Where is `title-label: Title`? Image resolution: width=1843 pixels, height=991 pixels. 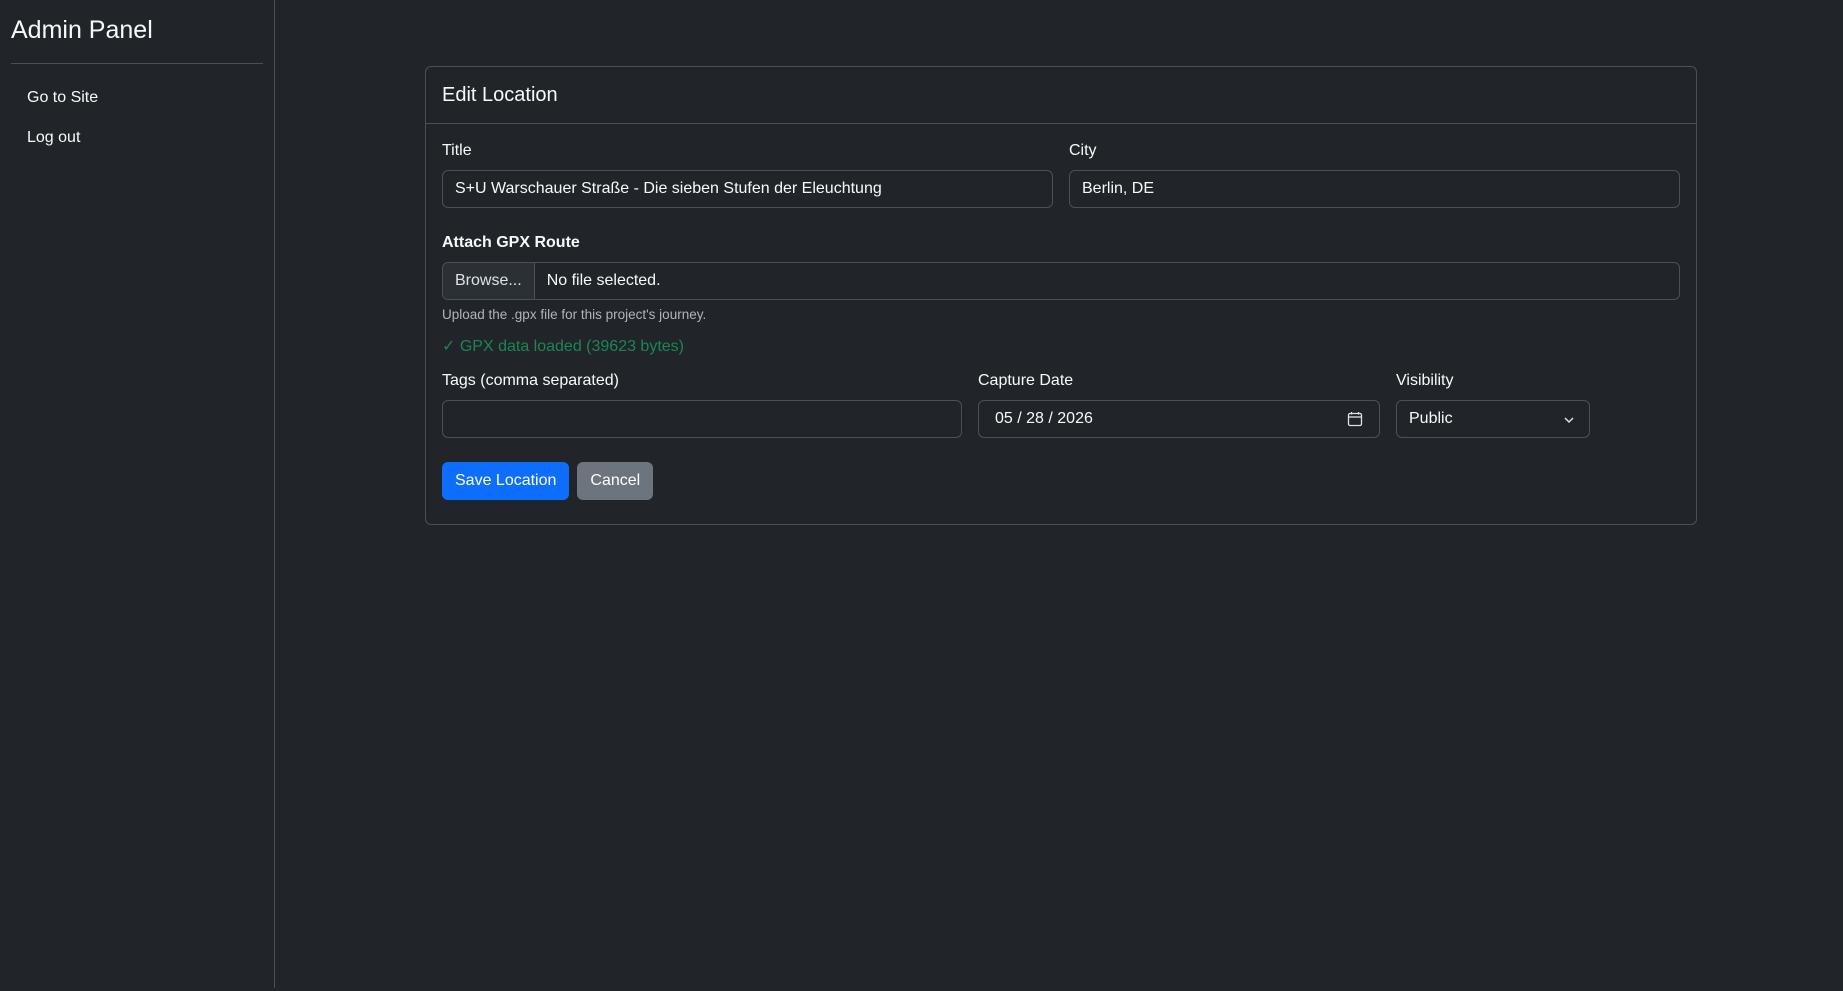
title-label: Title is located at coordinates (457, 150).